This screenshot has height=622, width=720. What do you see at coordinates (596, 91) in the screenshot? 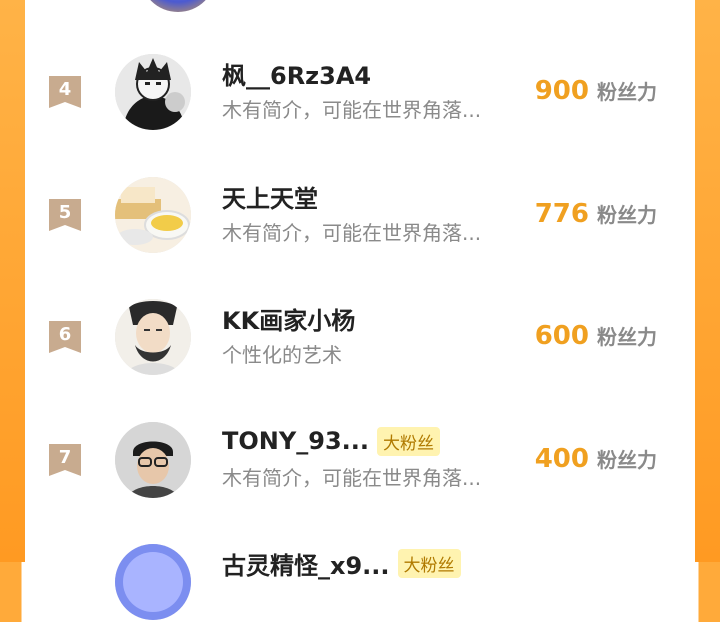
I see `fan-power-score: 900 粉丝力` at bounding box center [596, 91].